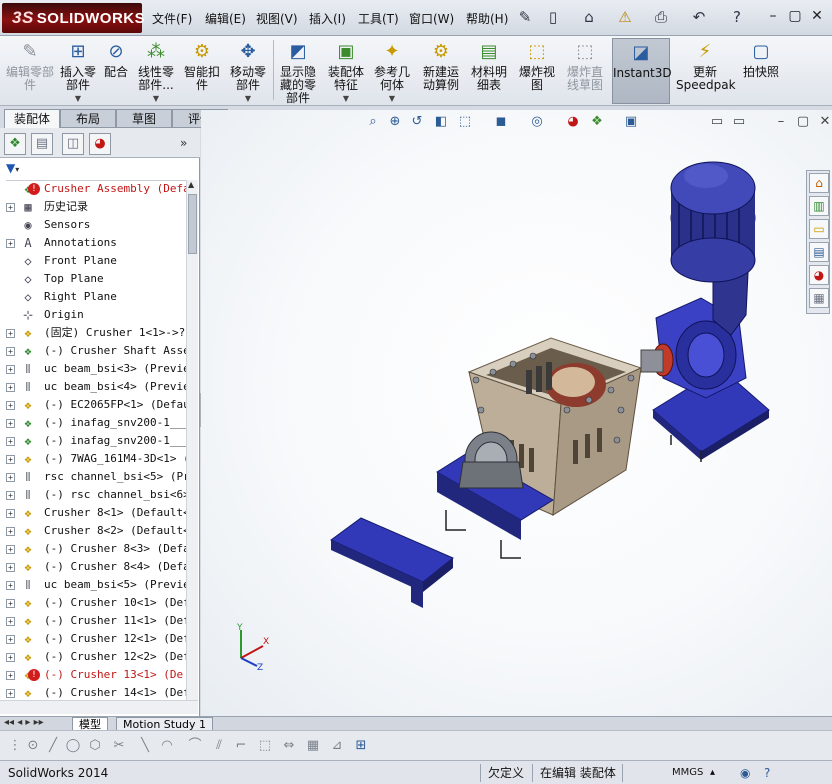  What do you see at coordinates (73, 144) in the screenshot?
I see `configuration-manager-tab-icon: ◫` at bounding box center [73, 144].